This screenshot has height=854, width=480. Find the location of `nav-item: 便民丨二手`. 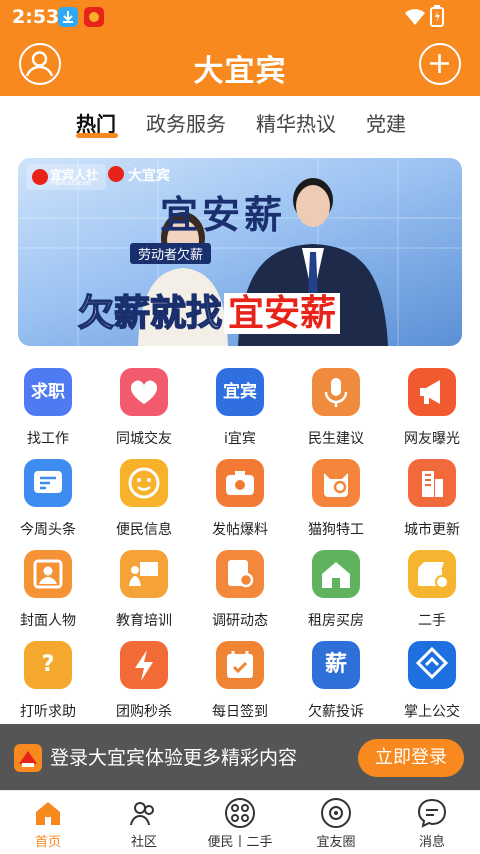

nav-item: 便民丨二手 is located at coordinates (240, 822).